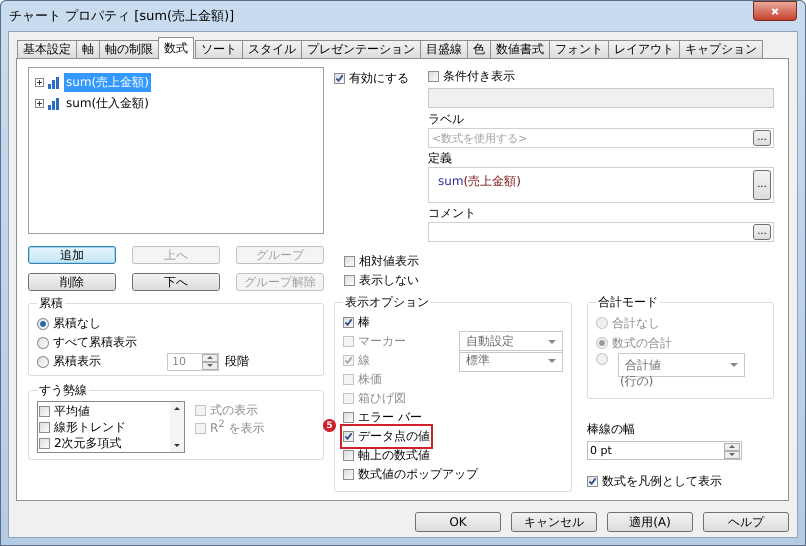  What do you see at coordinates (370, 379) in the screenshot?
I see `checkbox-label: 株価` at bounding box center [370, 379].